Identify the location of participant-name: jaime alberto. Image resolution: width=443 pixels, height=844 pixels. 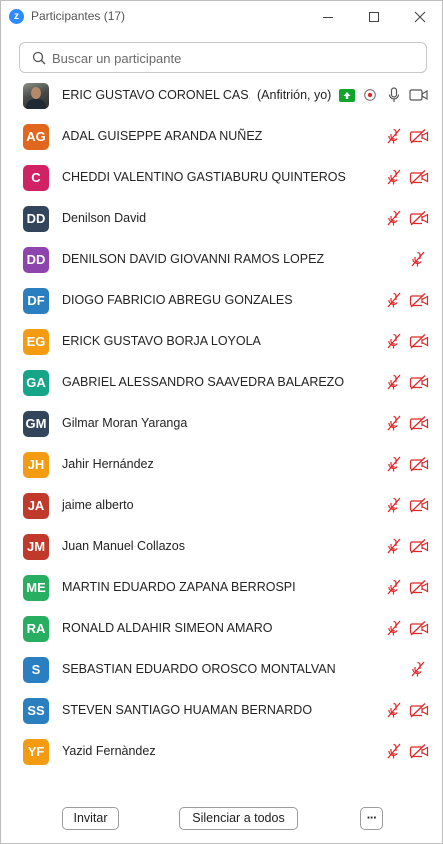
(98, 505).